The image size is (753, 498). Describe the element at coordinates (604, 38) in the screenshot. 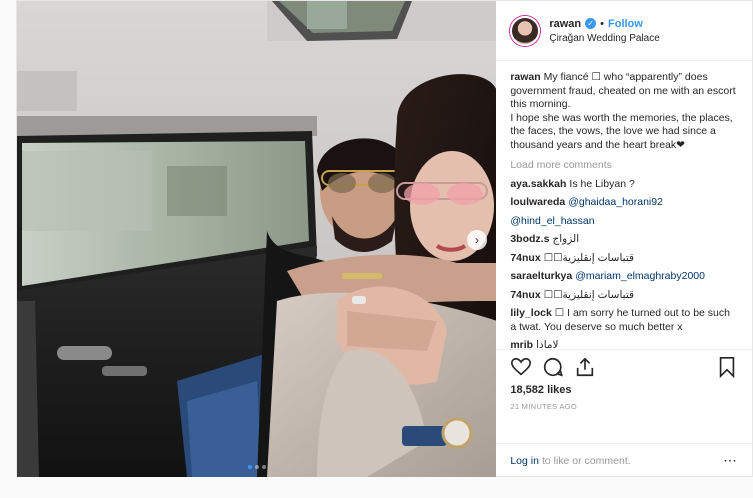

I see `location-link: Çirağan Wedding Palace` at that location.